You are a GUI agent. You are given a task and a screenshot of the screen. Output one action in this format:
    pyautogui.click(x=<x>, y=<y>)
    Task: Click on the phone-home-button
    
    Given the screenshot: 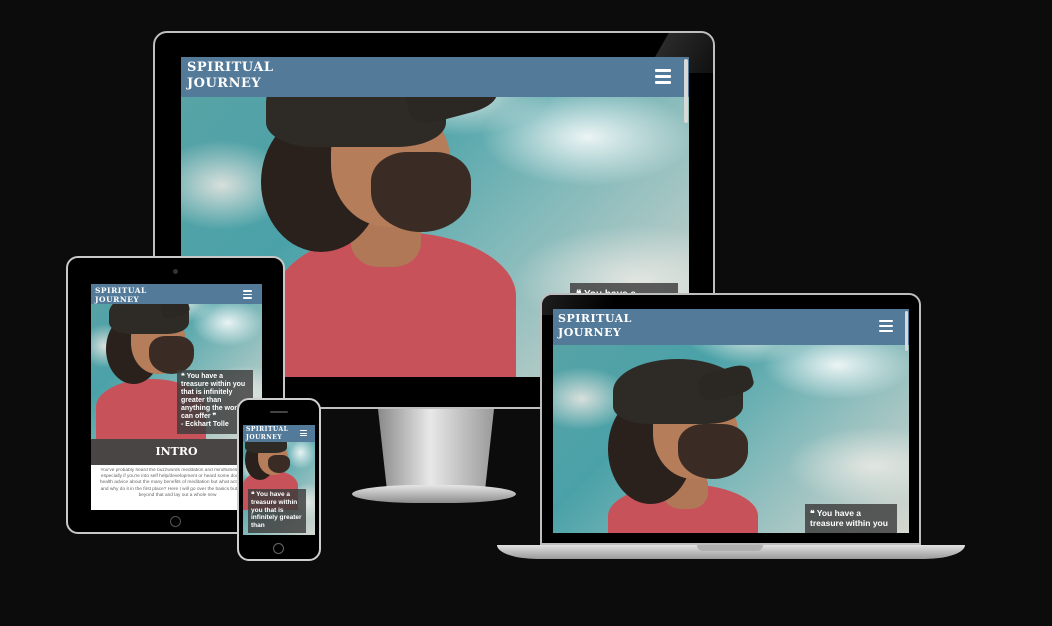 What is the action you would take?
    pyautogui.click(x=278, y=548)
    